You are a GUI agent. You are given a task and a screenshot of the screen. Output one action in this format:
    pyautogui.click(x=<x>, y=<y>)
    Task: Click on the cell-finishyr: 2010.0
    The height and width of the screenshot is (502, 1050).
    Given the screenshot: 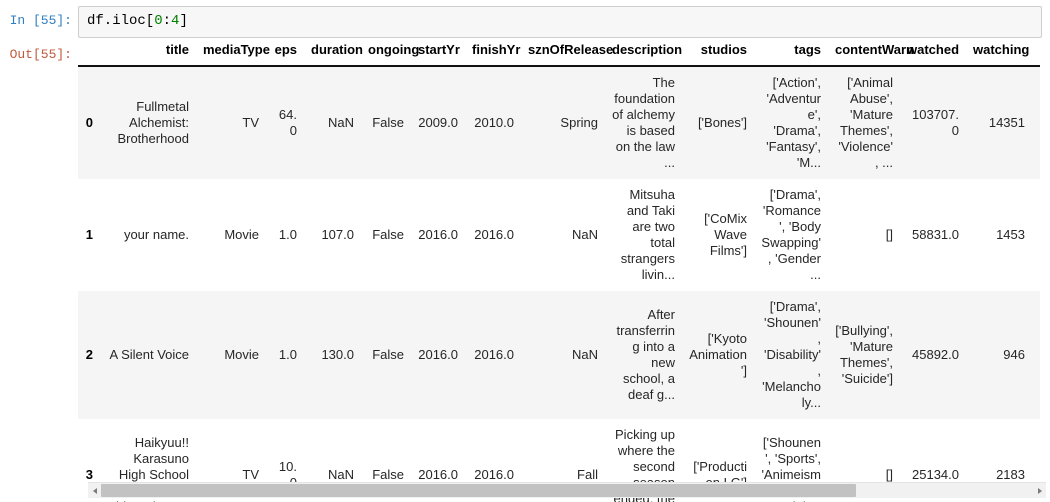 What is the action you would take?
    pyautogui.click(x=494, y=122)
    